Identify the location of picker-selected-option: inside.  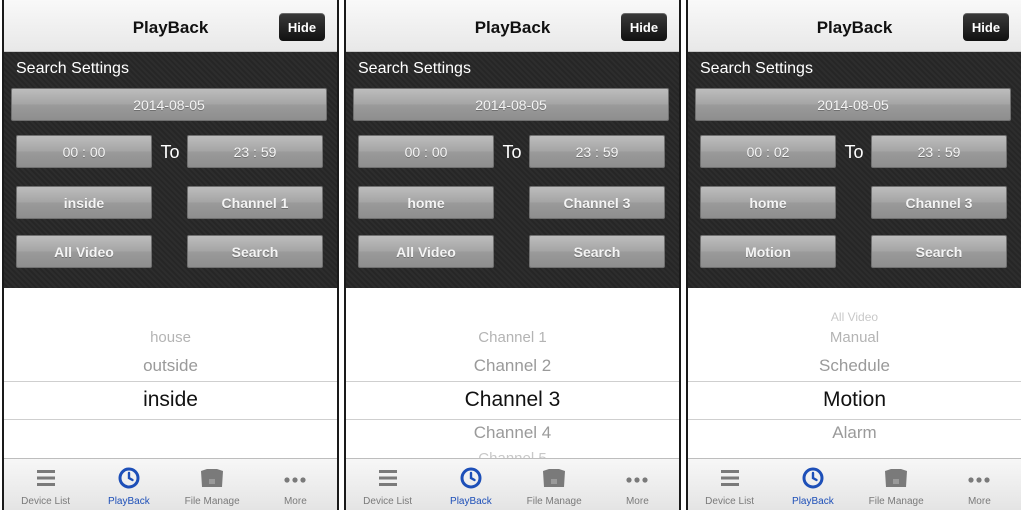
(170, 400).